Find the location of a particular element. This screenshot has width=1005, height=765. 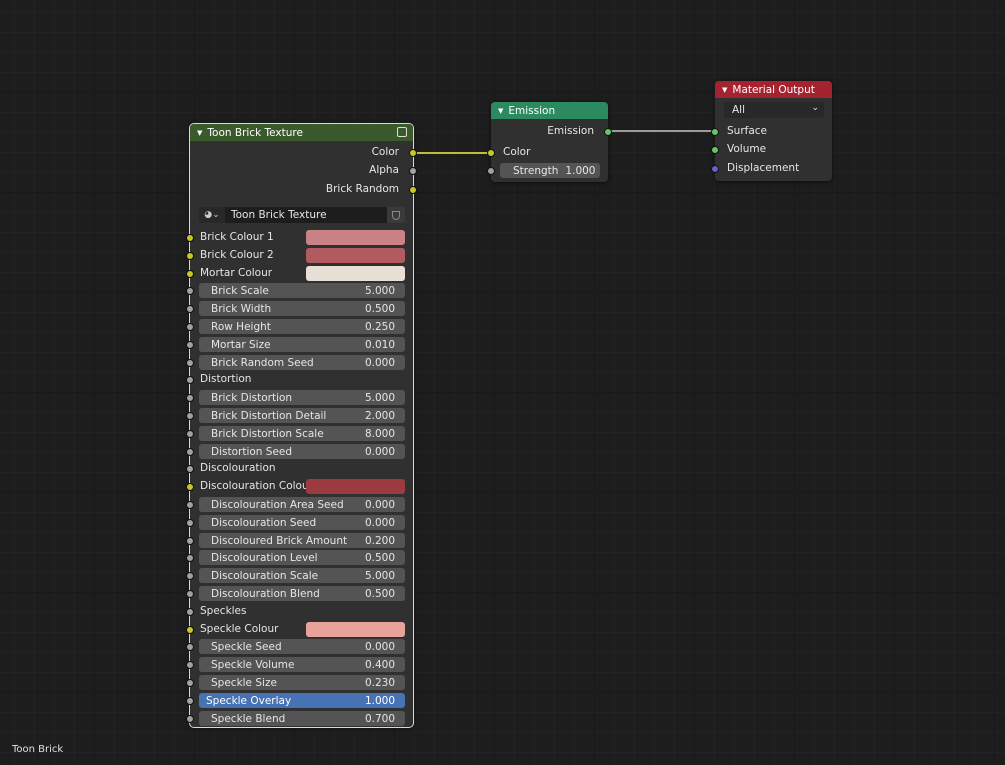

node-group-selector: ◕⌄ Toon Brick Texture is located at coordinates (302, 215).